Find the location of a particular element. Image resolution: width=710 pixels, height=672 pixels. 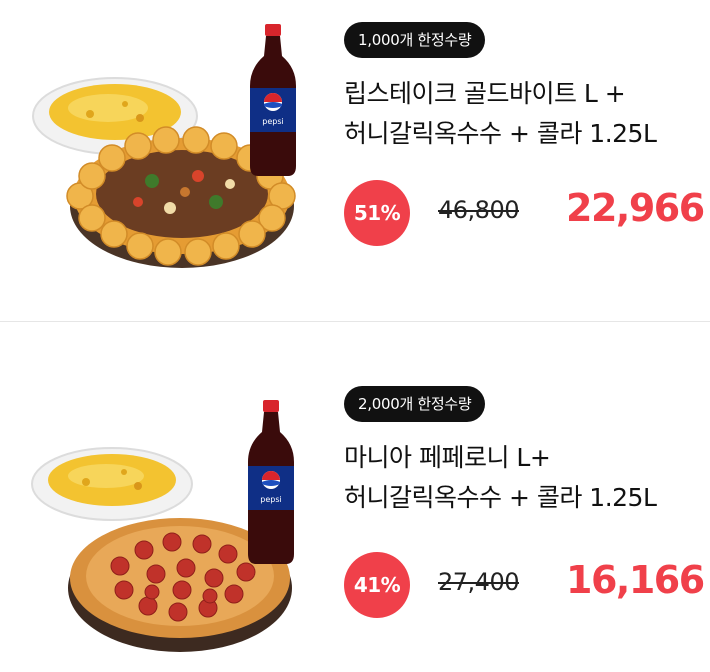

product-title-line1: 마니아 페페로니 L+ is located at coordinates (447, 457).